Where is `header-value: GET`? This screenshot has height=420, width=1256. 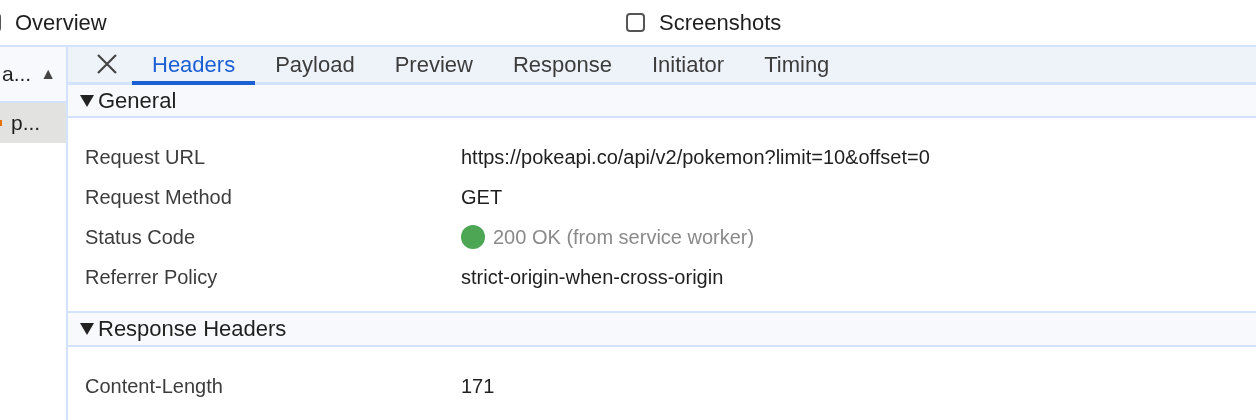
header-value: GET is located at coordinates (482, 197).